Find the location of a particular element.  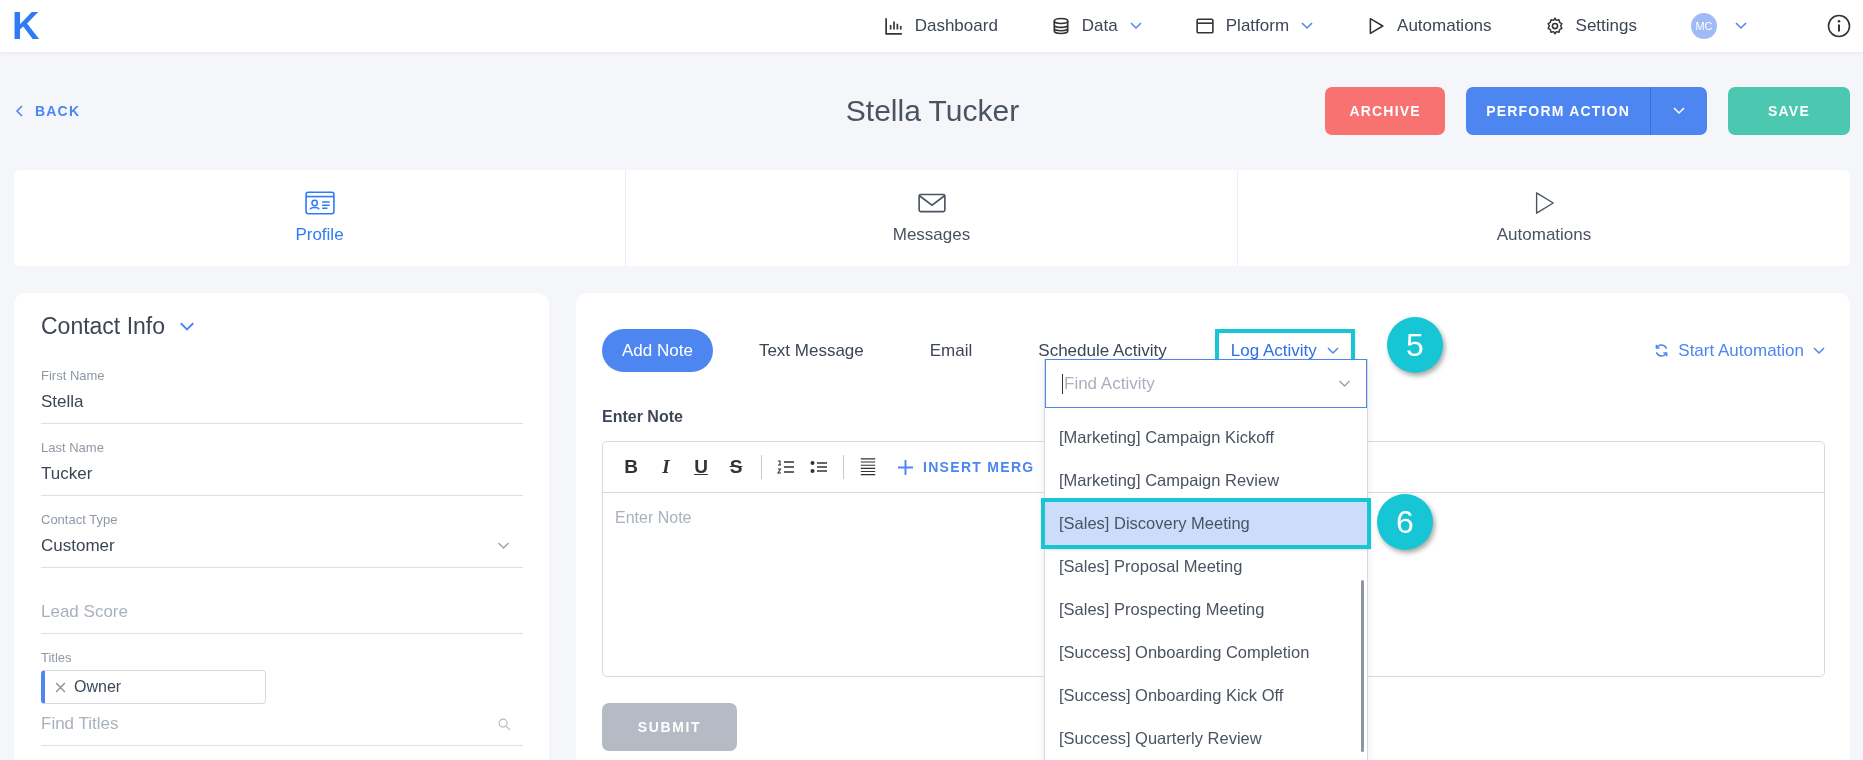

contact-card-icon is located at coordinates (319, 203).